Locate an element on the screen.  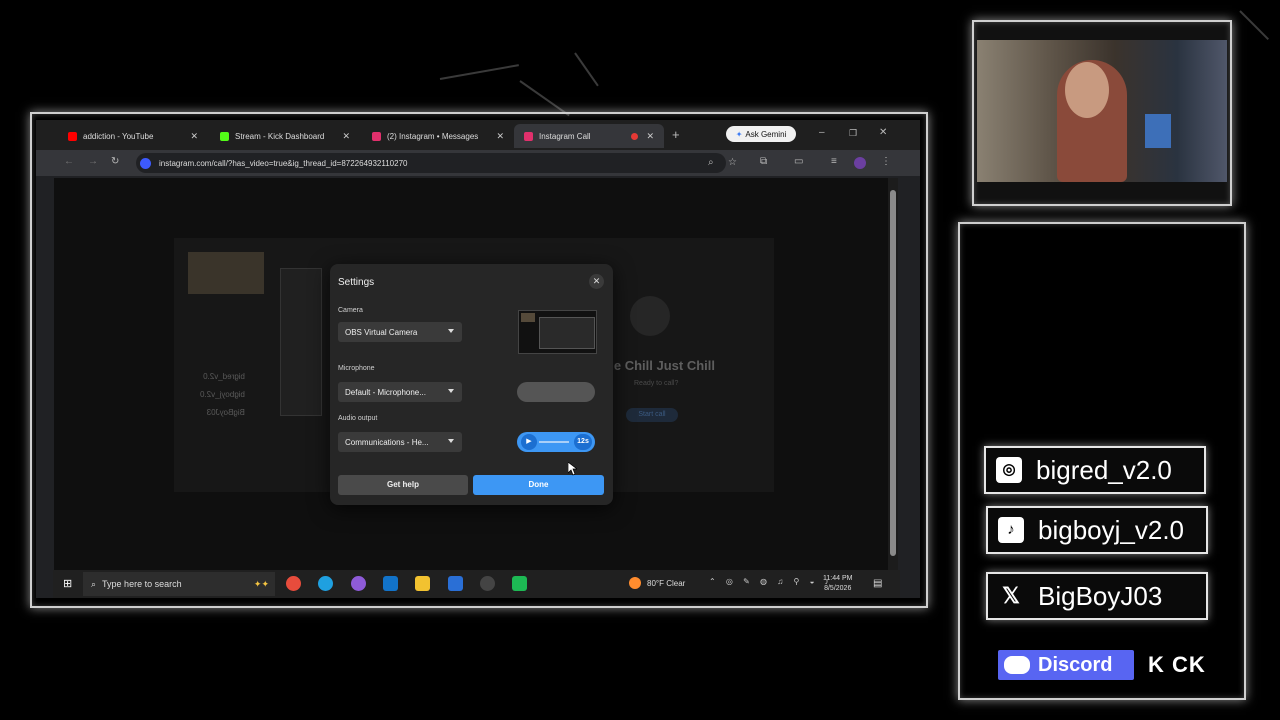
clock-date: 8/5/2026 is located at coordinates (838, 588).